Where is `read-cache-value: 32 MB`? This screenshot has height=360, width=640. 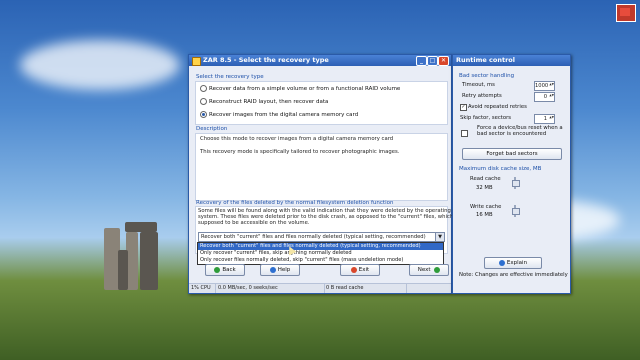 read-cache-value: 32 MB is located at coordinates (484, 188).